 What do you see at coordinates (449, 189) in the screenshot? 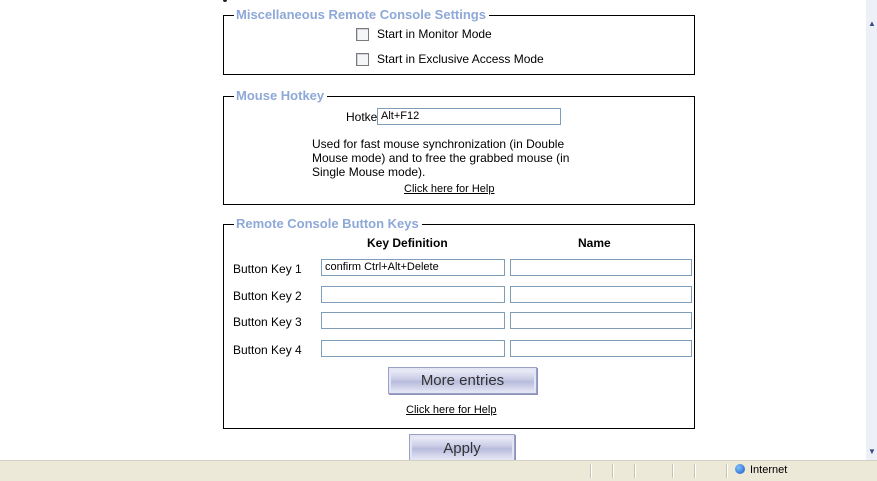
I see `hotkey-help-link: Click here for Help` at bounding box center [449, 189].